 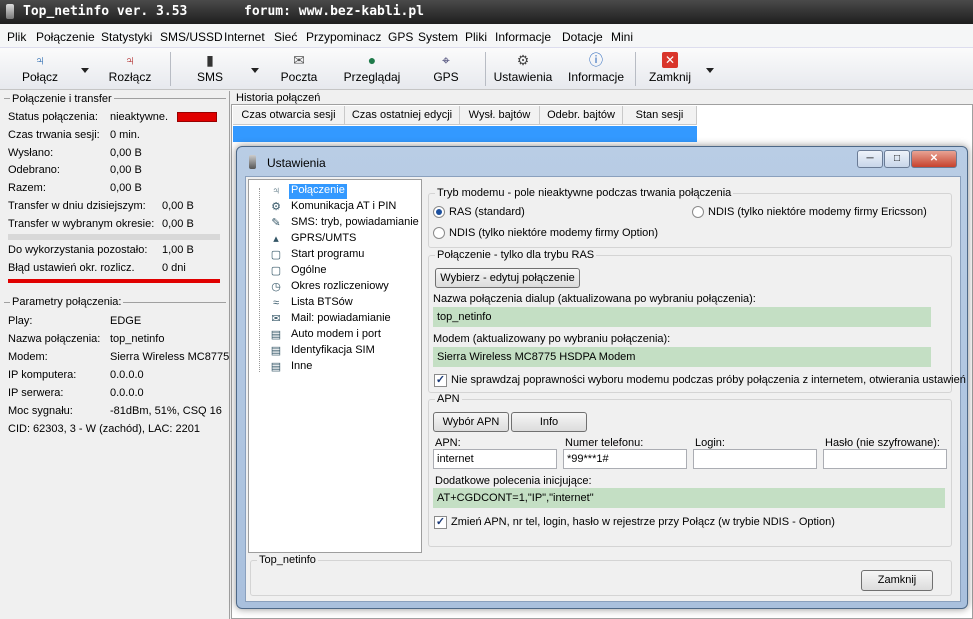 What do you see at coordinates (934, 159) in the screenshot?
I see `dialog-close-button: ✕` at bounding box center [934, 159].